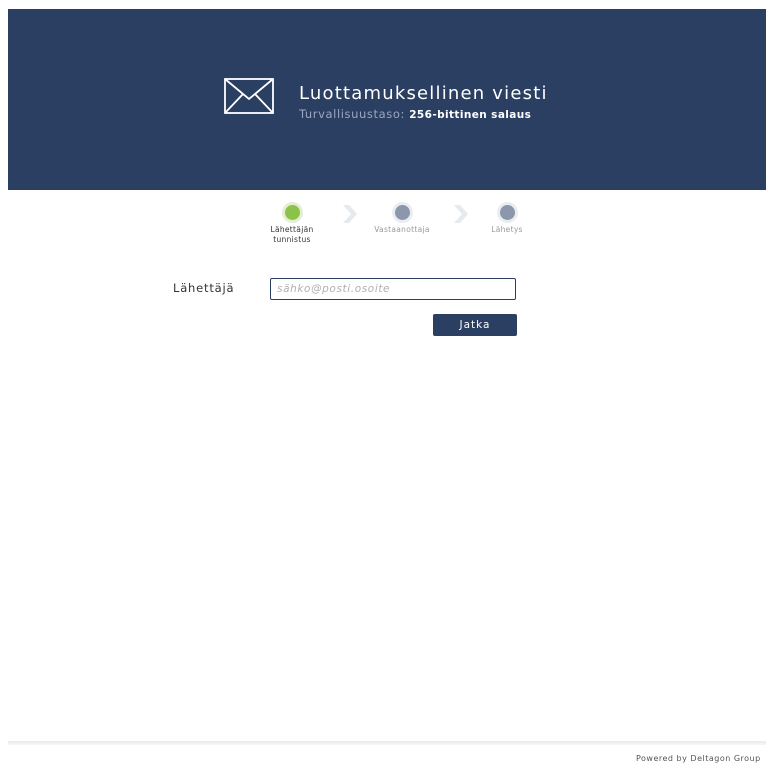 The width and height of the screenshot is (766, 764). What do you see at coordinates (507, 229) in the screenshot?
I see `step-3-label: Lähetys` at bounding box center [507, 229].